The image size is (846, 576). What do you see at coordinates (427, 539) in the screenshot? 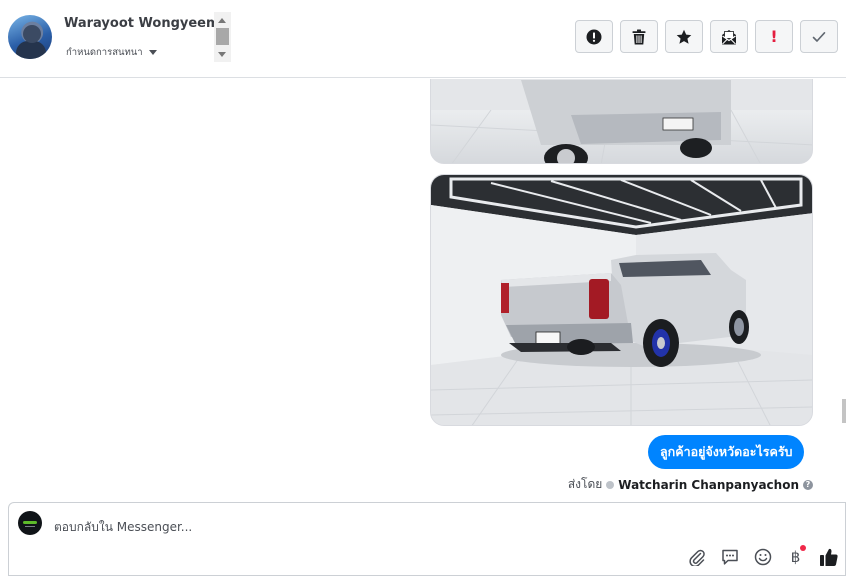
I see `reply-composer: ตอบกลับใน Messenger... ฿` at bounding box center [427, 539].